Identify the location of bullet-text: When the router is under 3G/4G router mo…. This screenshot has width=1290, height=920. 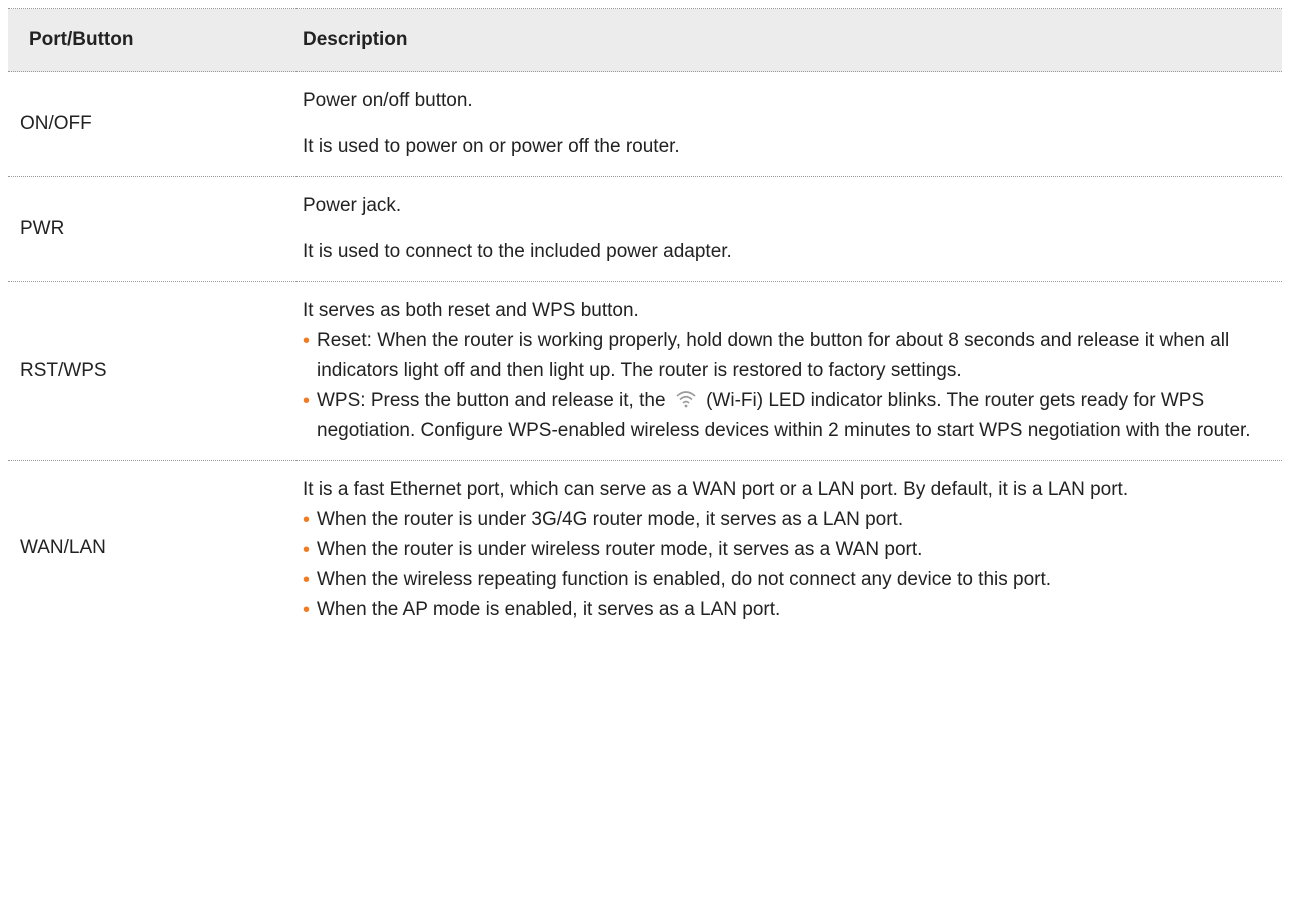
(610, 519).